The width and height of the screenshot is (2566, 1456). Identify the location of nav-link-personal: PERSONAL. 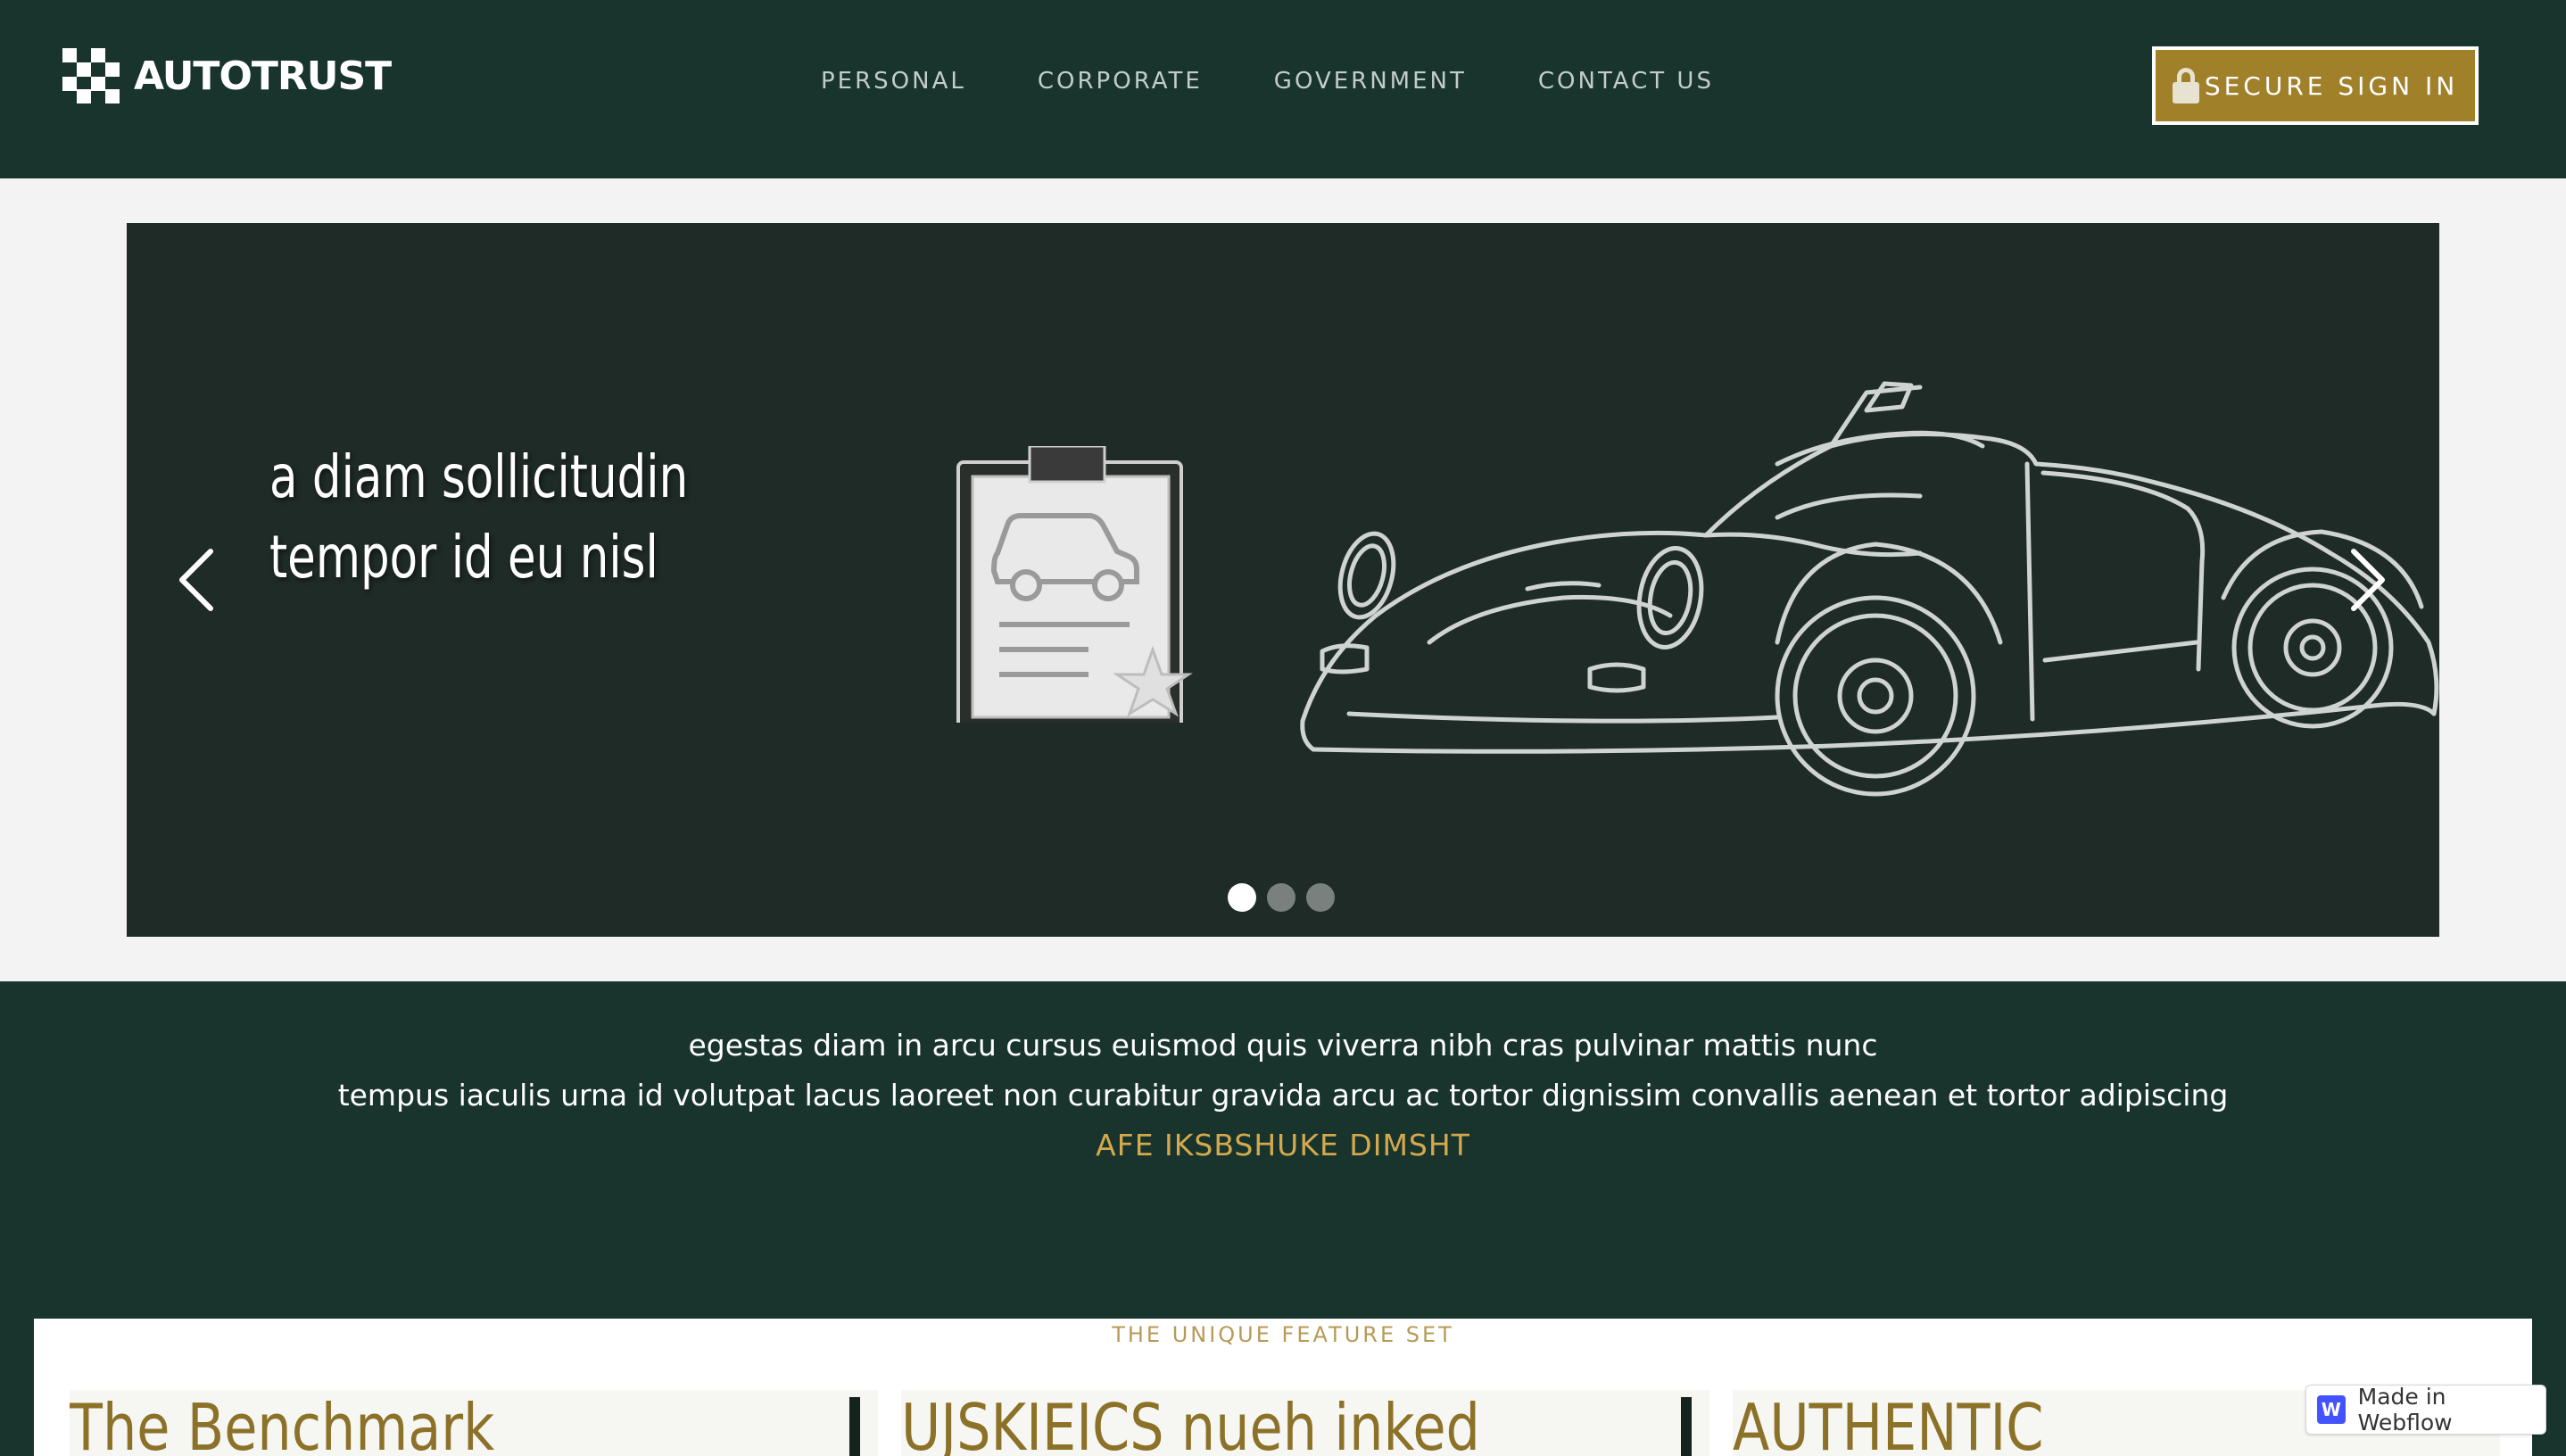
(893, 81).